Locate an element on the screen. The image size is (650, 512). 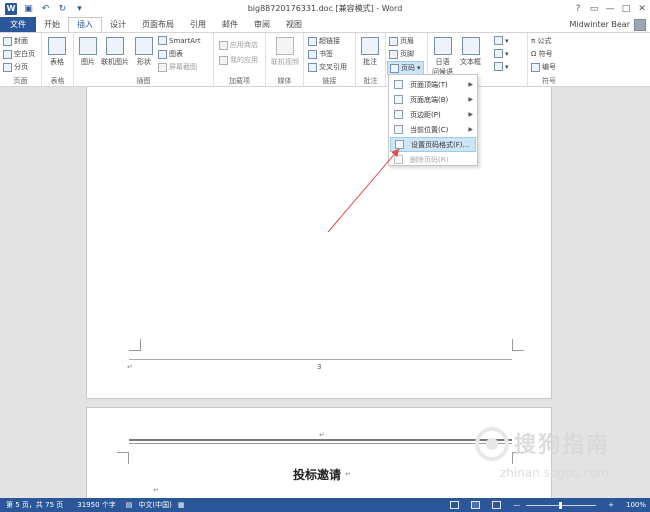
status-right: — + 100% is located at coordinates (545, 505).